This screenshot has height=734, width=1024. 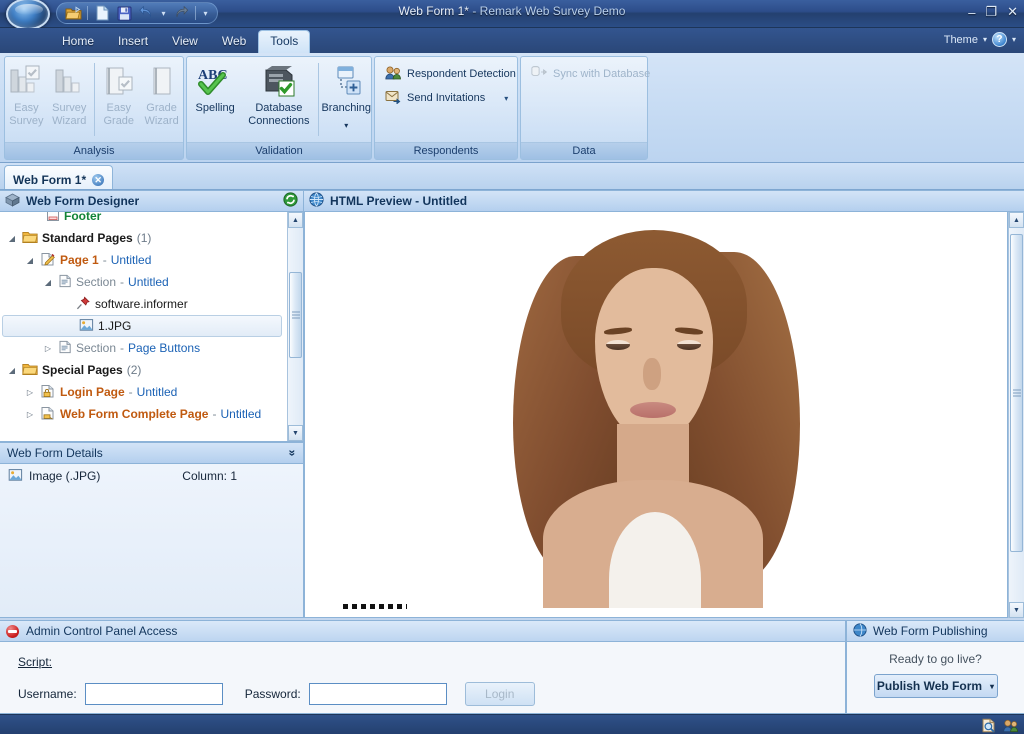 What do you see at coordinates (78, 41) in the screenshot?
I see `tab-home: Home` at bounding box center [78, 41].